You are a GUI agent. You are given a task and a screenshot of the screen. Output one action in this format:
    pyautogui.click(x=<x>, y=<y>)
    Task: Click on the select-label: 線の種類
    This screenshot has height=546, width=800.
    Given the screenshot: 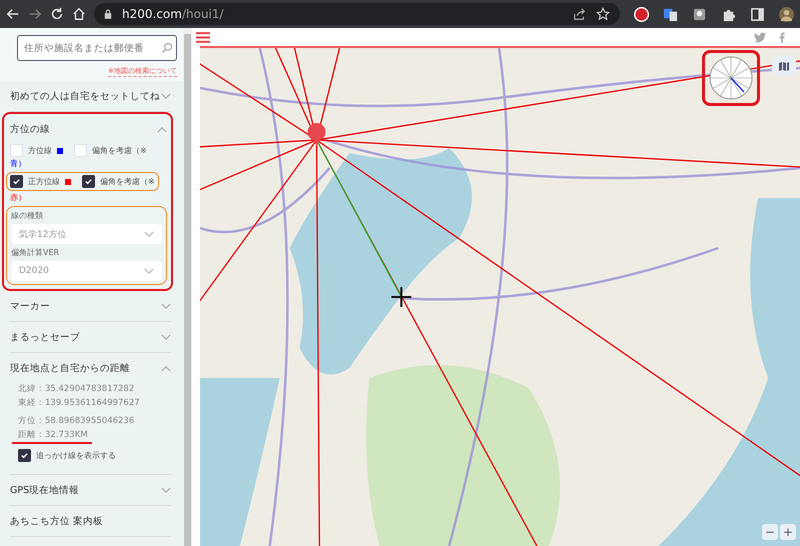 What is the action you would take?
    pyautogui.click(x=27, y=215)
    